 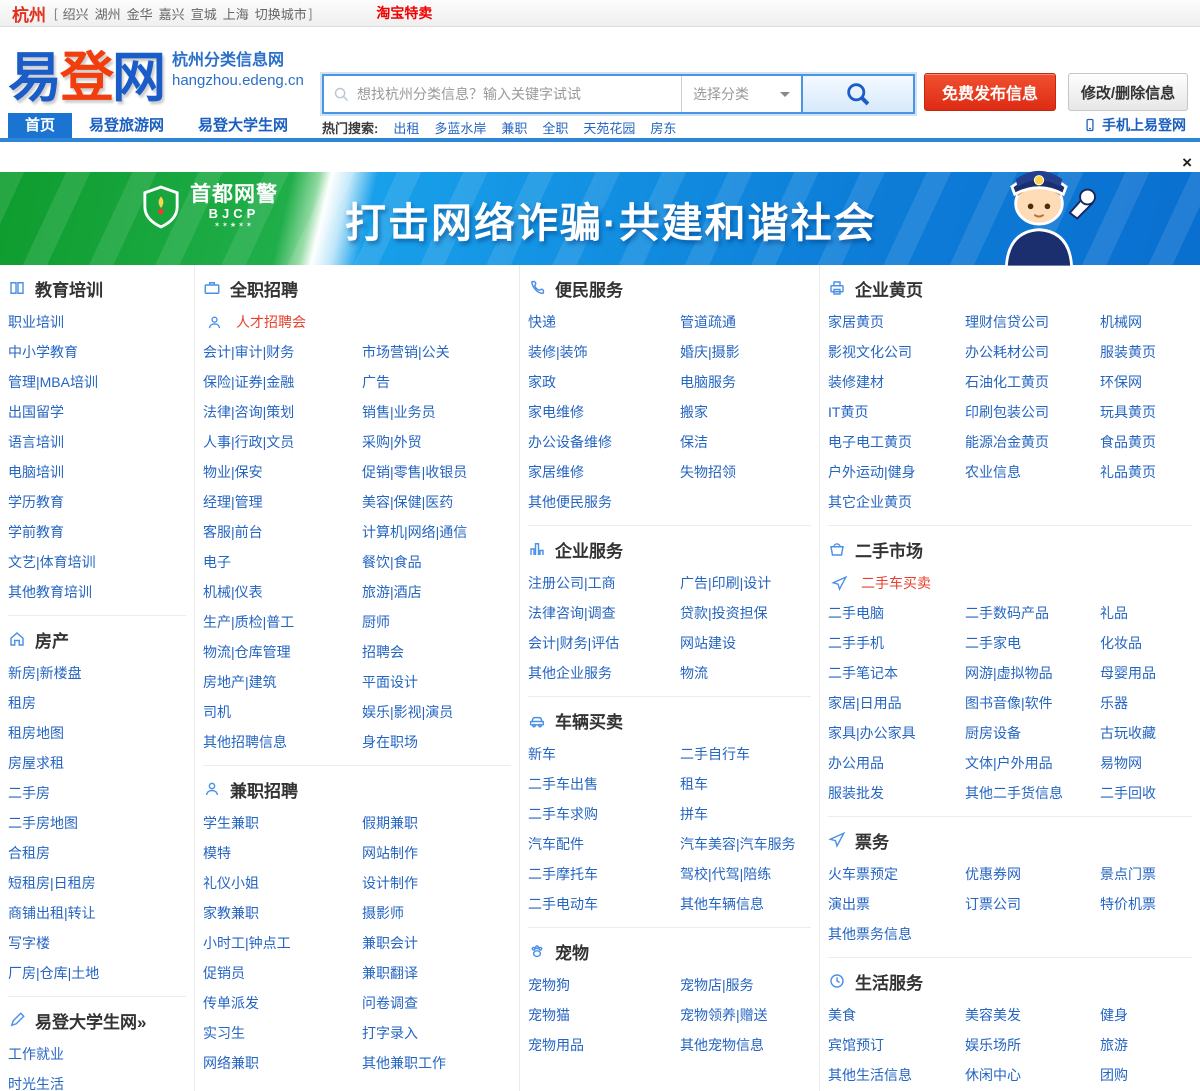 What do you see at coordinates (1187, 162) in the screenshot?
I see `close-icon: ×` at bounding box center [1187, 162].